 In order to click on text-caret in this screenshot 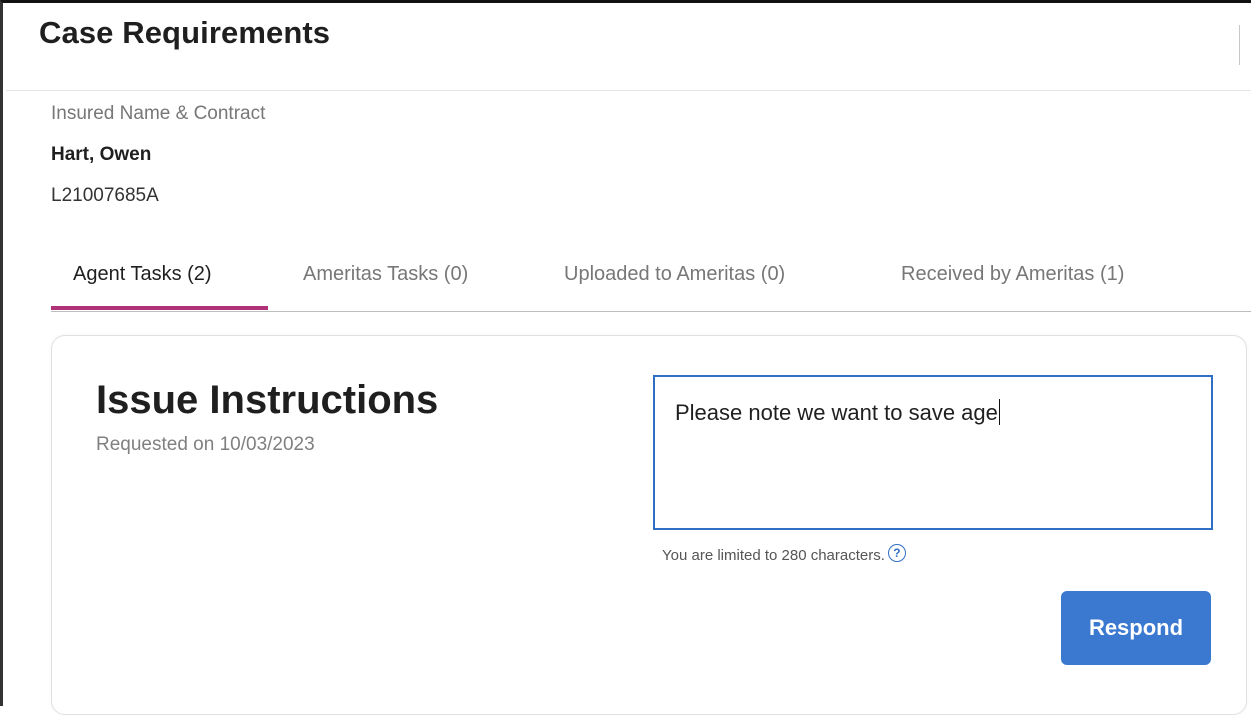, I will do `click(999, 412)`.